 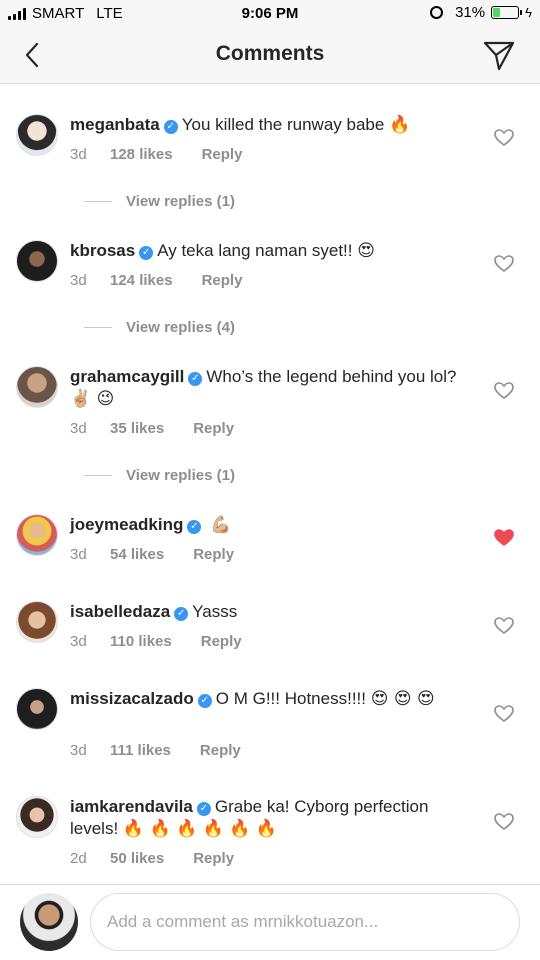 I want to click on direct-message-button, so click(x=499, y=55).